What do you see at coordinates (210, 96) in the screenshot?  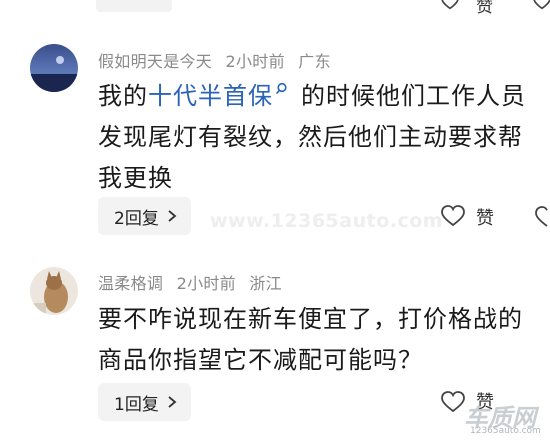 I see `search-link: 十代半首保` at bounding box center [210, 96].